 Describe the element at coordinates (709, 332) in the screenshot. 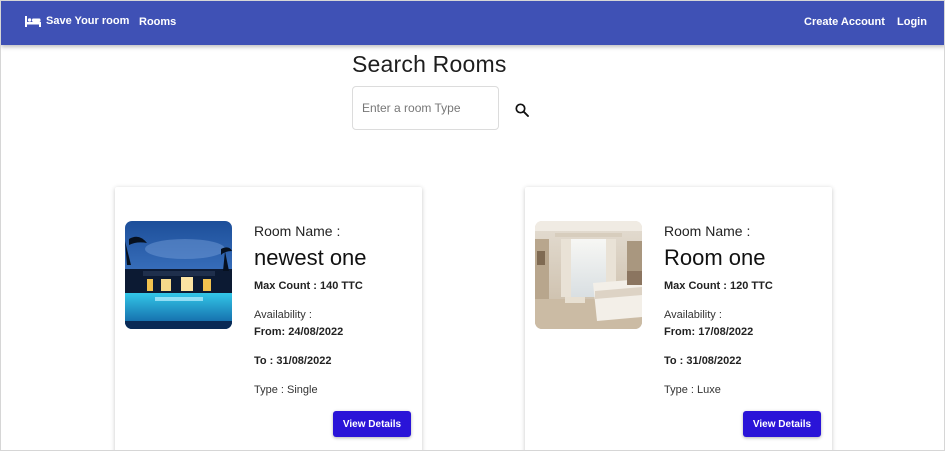

I see `availability-from: From: 17/08/2022` at that location.